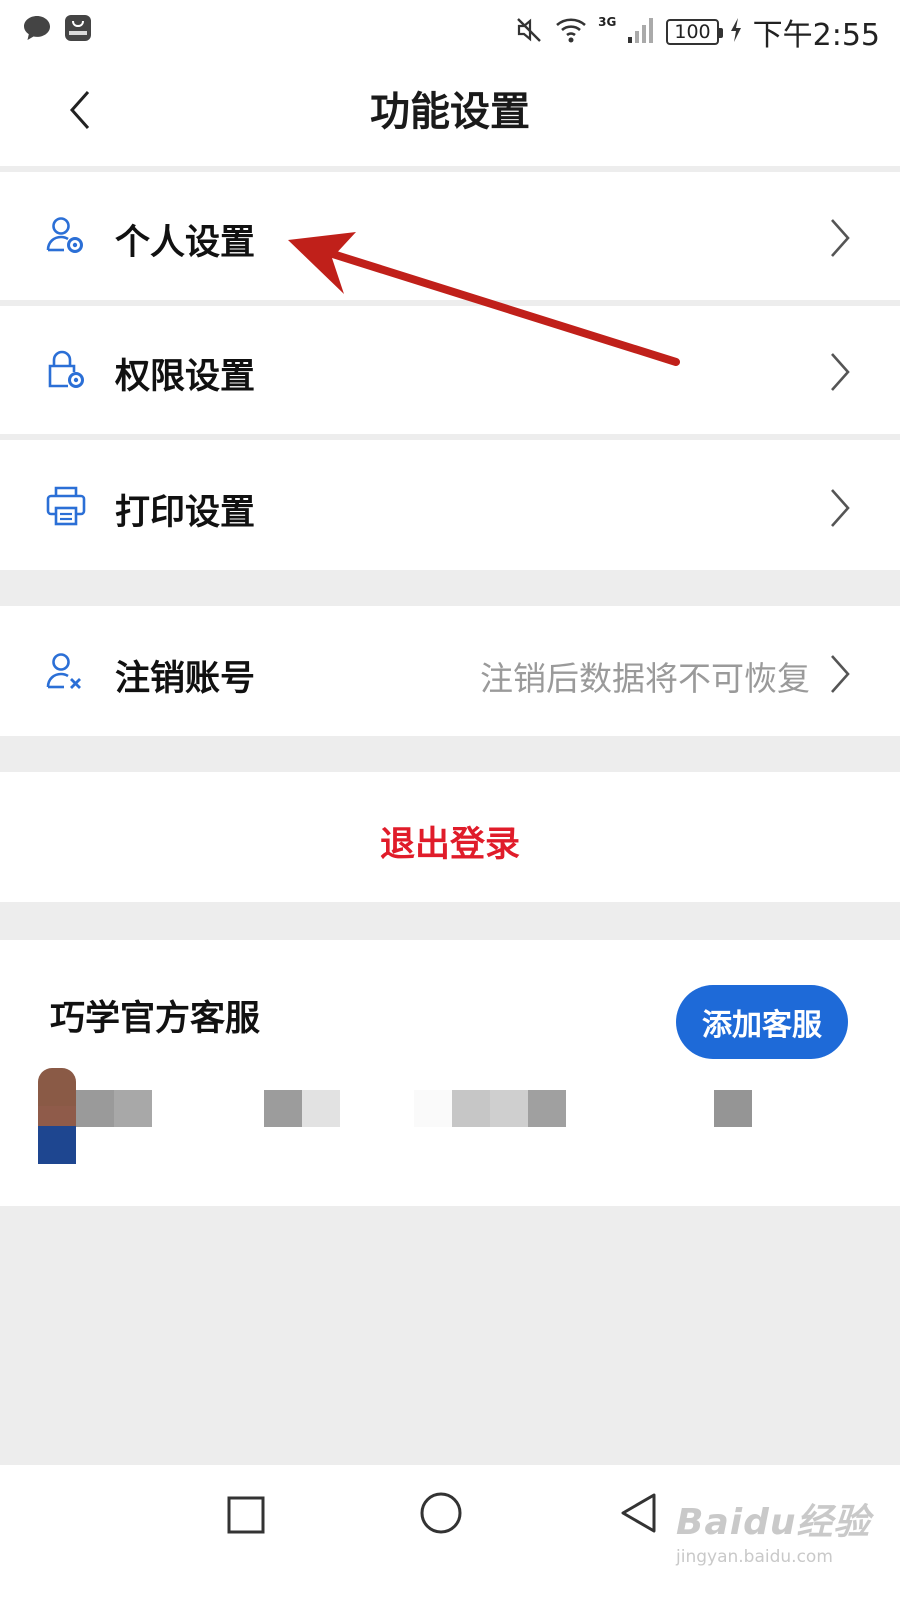  I want to click on status-right: 3G 100 下午2:55, so click(697, 32).